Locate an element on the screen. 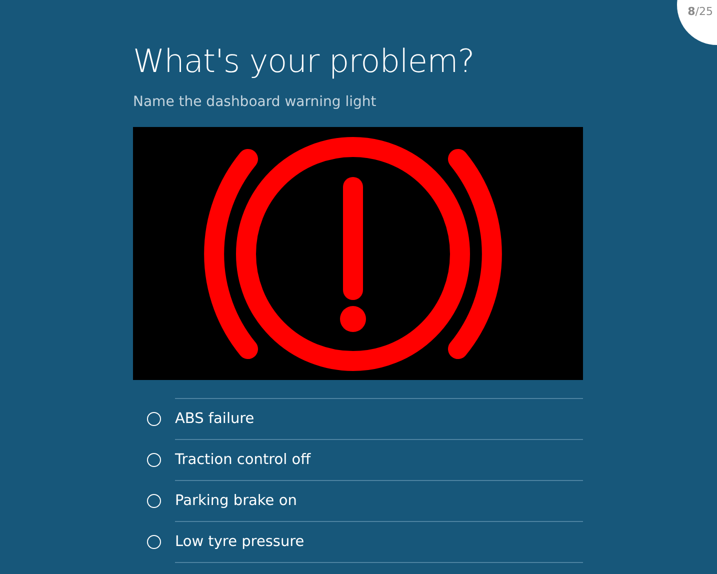  answer-option: Low tyre pressure is located at coordinates (379, 543).